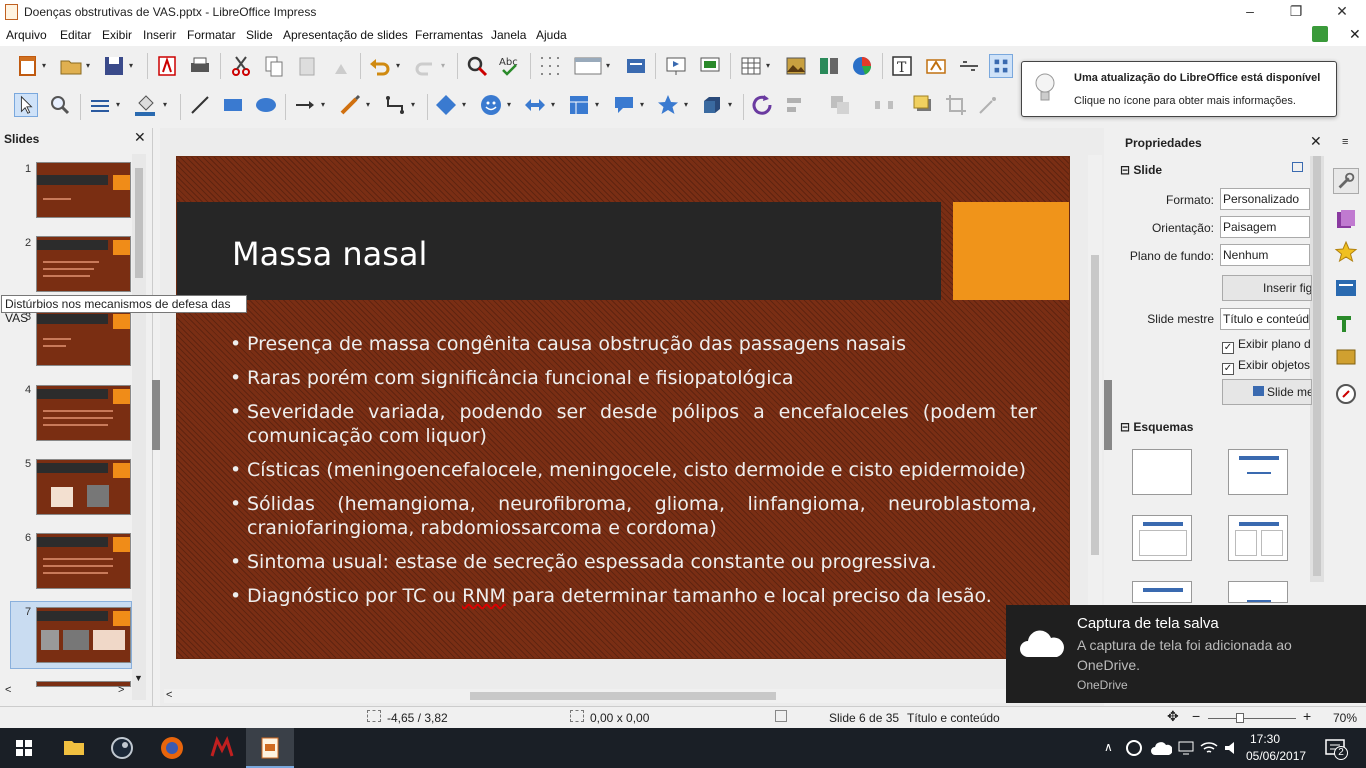 The image size is (1366, 768). What do you see at coordinates (1266, 366) in the screenshot?
I see `exibir-objetos-checkbox: ✓ Exibir objetos mestre` at bounding box center [1266, 366].